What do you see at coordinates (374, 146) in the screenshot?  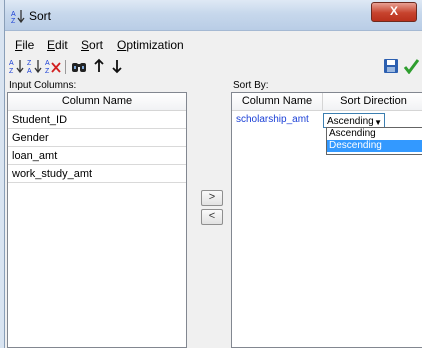 I see `option-descending: Descending` at bounding box center [374, 146].